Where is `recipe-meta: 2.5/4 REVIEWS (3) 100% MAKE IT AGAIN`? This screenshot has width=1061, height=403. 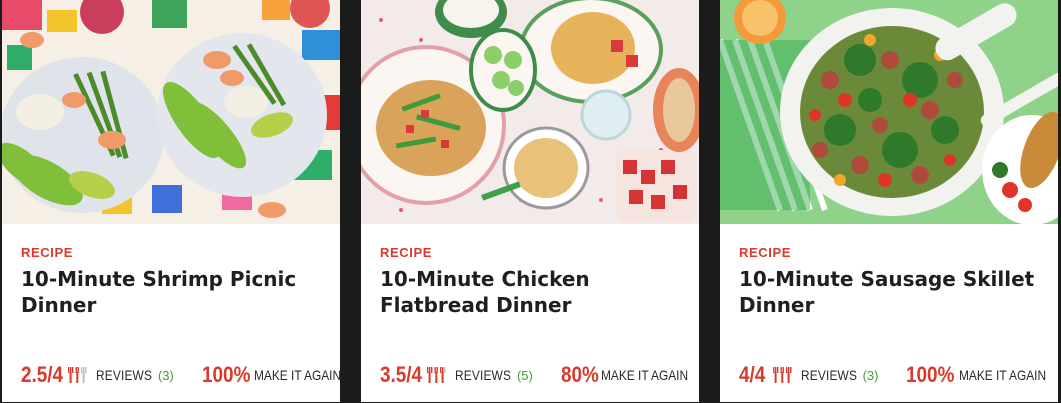
recipe-meta: 2.5/4 REVIEWS (3) 100% MAKE IT AGAIN is located at coordinates (181, 375).